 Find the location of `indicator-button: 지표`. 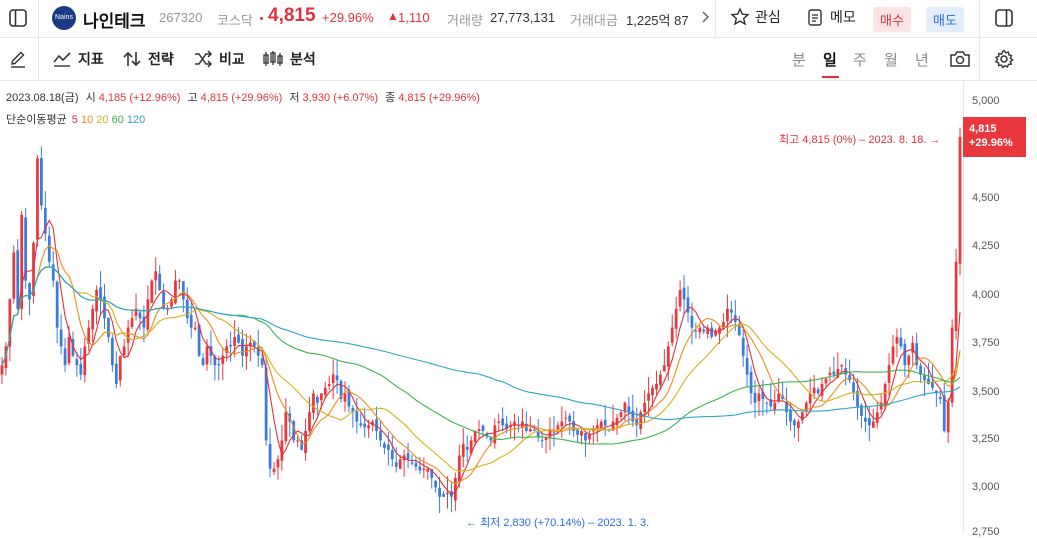

indicator-button: 지표 is located at coordinates (78, 59).